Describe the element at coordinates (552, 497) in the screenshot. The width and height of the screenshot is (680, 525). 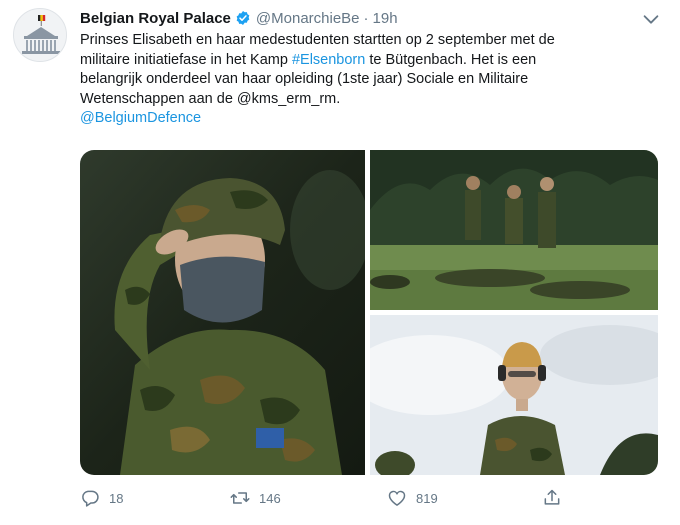
I see `share-icon` at that location.